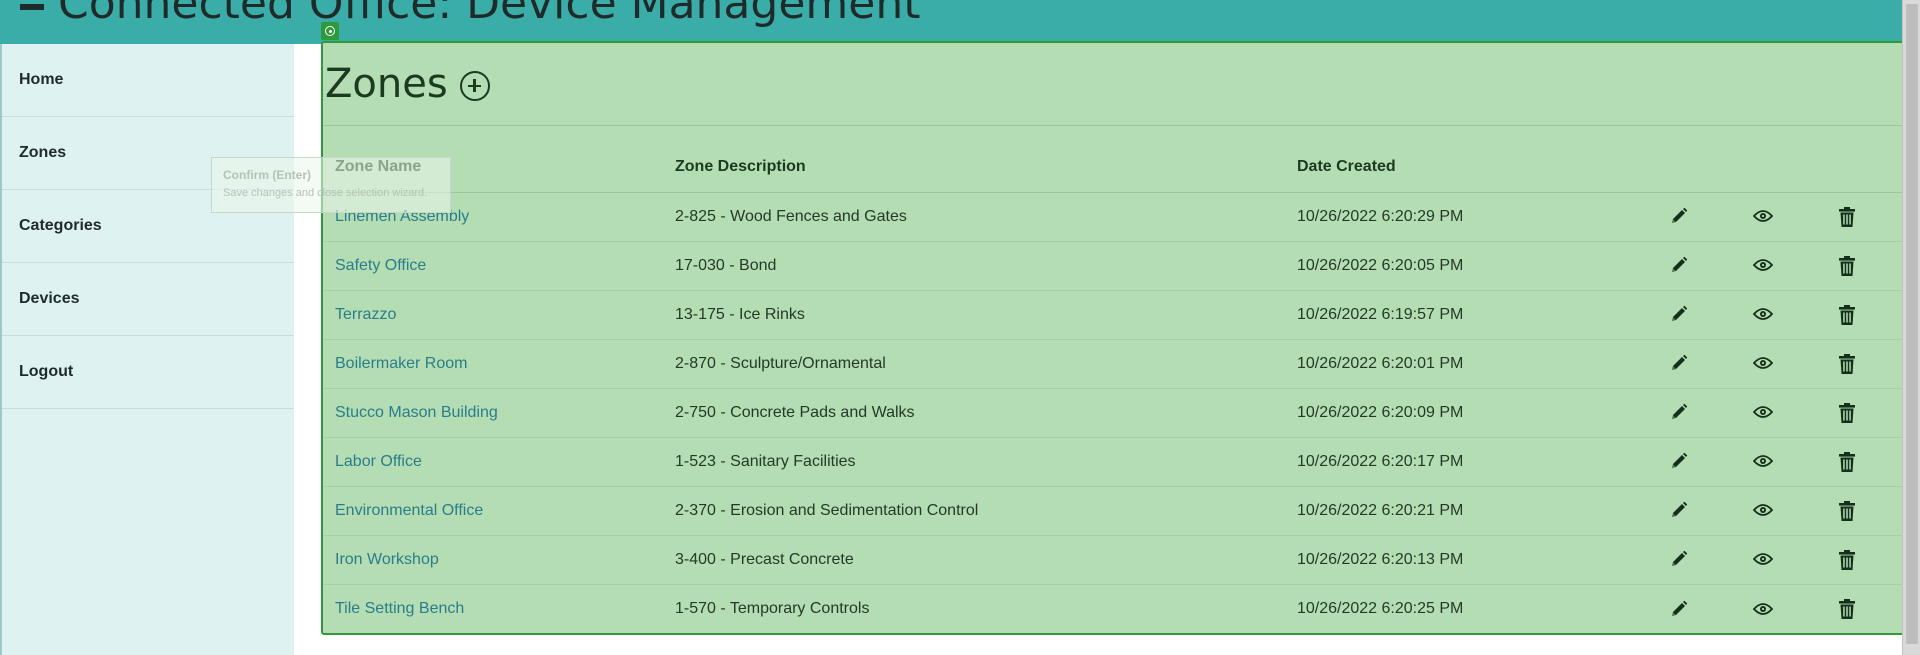 This screenshot has width=1920, height=655. What do you see at coordinates (386, 84) in the screenshot?
I see `page-title: Zones` at bounding box center [386, 84].